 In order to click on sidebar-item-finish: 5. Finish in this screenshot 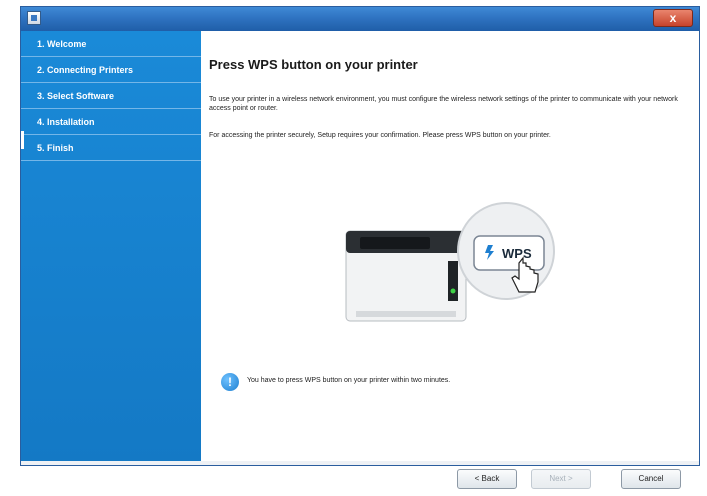, I will do `click(111, 148)`.